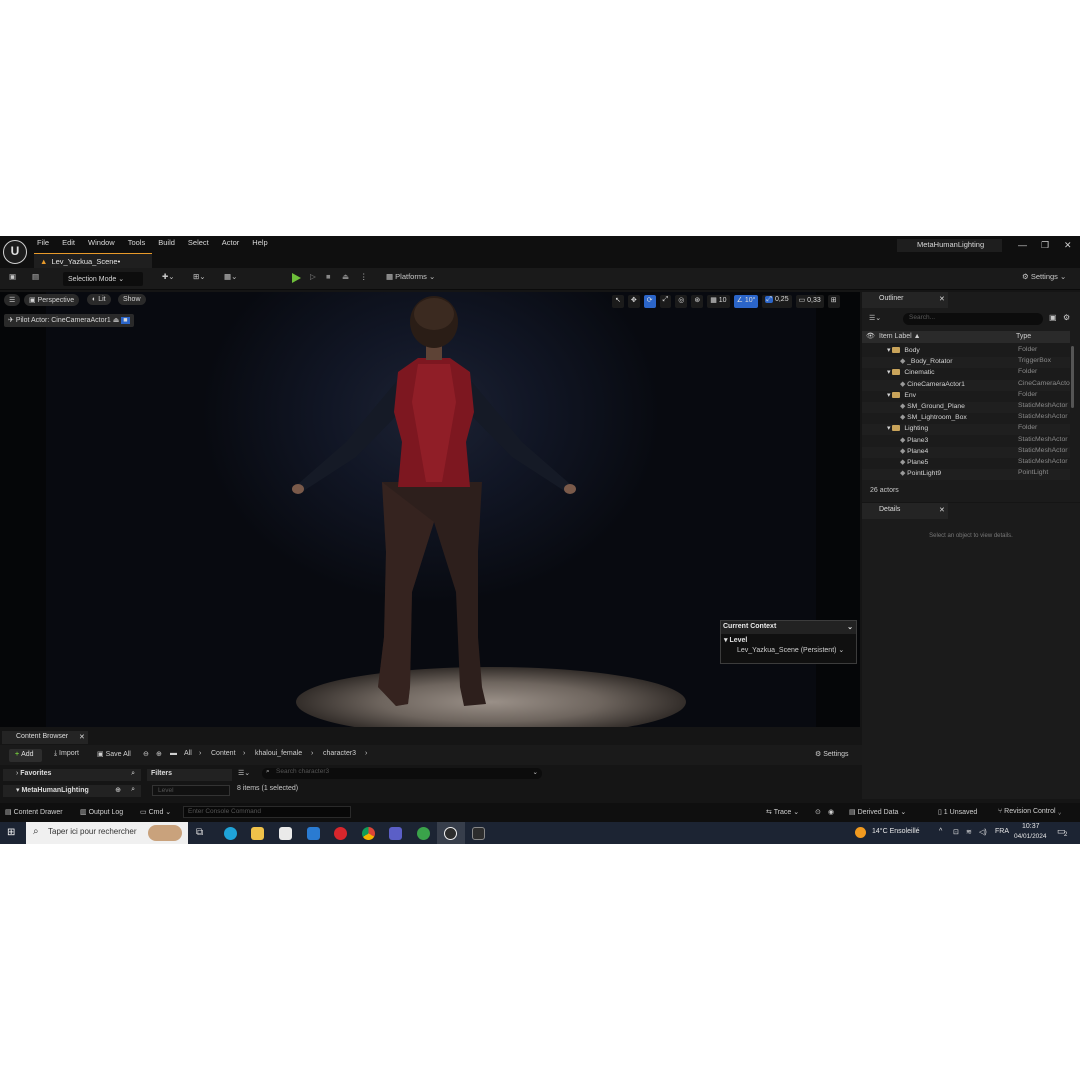 This screenshot has height=1080, width=1080. I want to click on record-icon: ⊙, so click(818, 812).